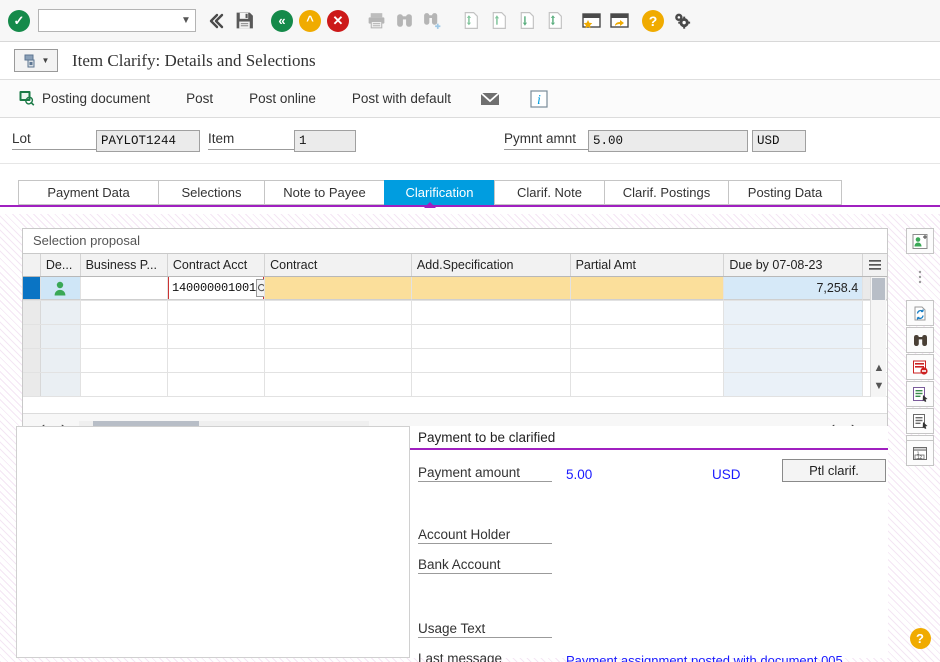 Image resolution: width=940 pixels, height=662 pixels. What do you see at coordinates (485, 535) in the screenshot?
I see `account-holder-label: Account Holder` at bounding box center [485, 535].